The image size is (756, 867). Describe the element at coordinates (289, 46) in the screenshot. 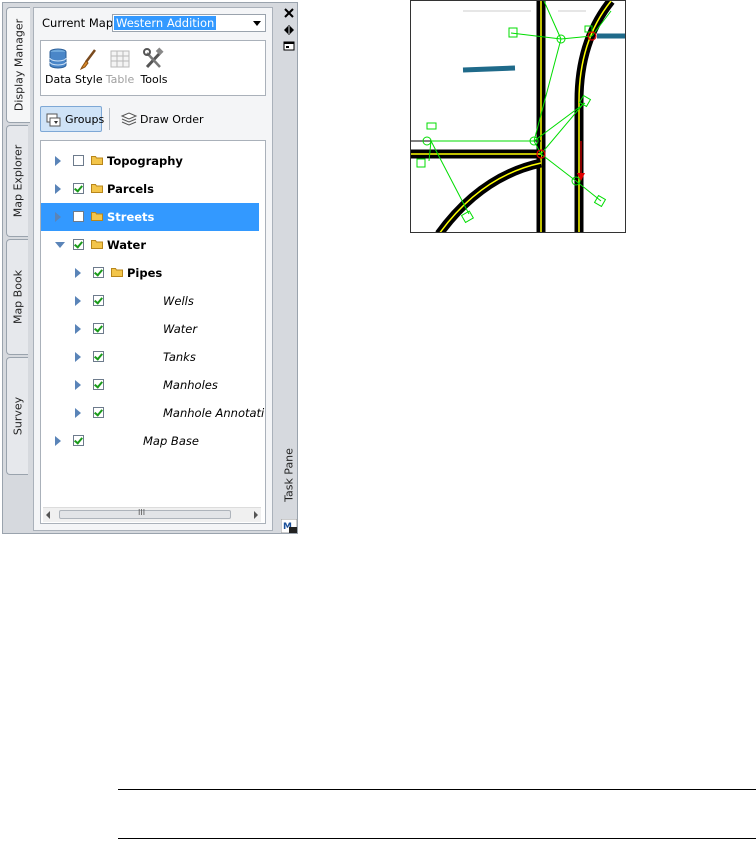

I see `properties-icon` at that location.